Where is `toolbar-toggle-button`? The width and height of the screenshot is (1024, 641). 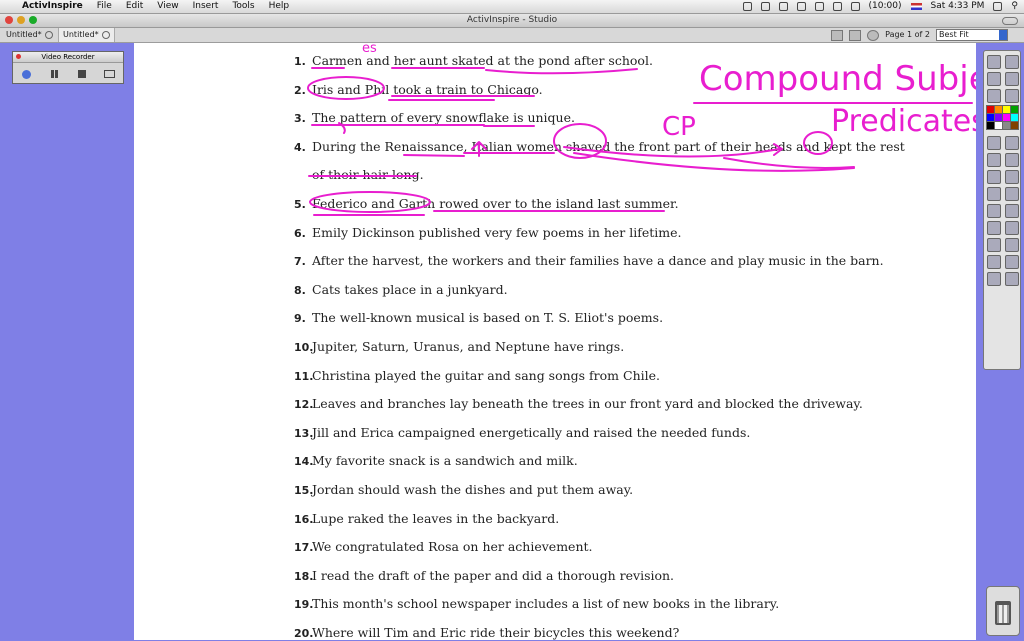
toolbar-toggle-button is located at coordinates (1010, 21).